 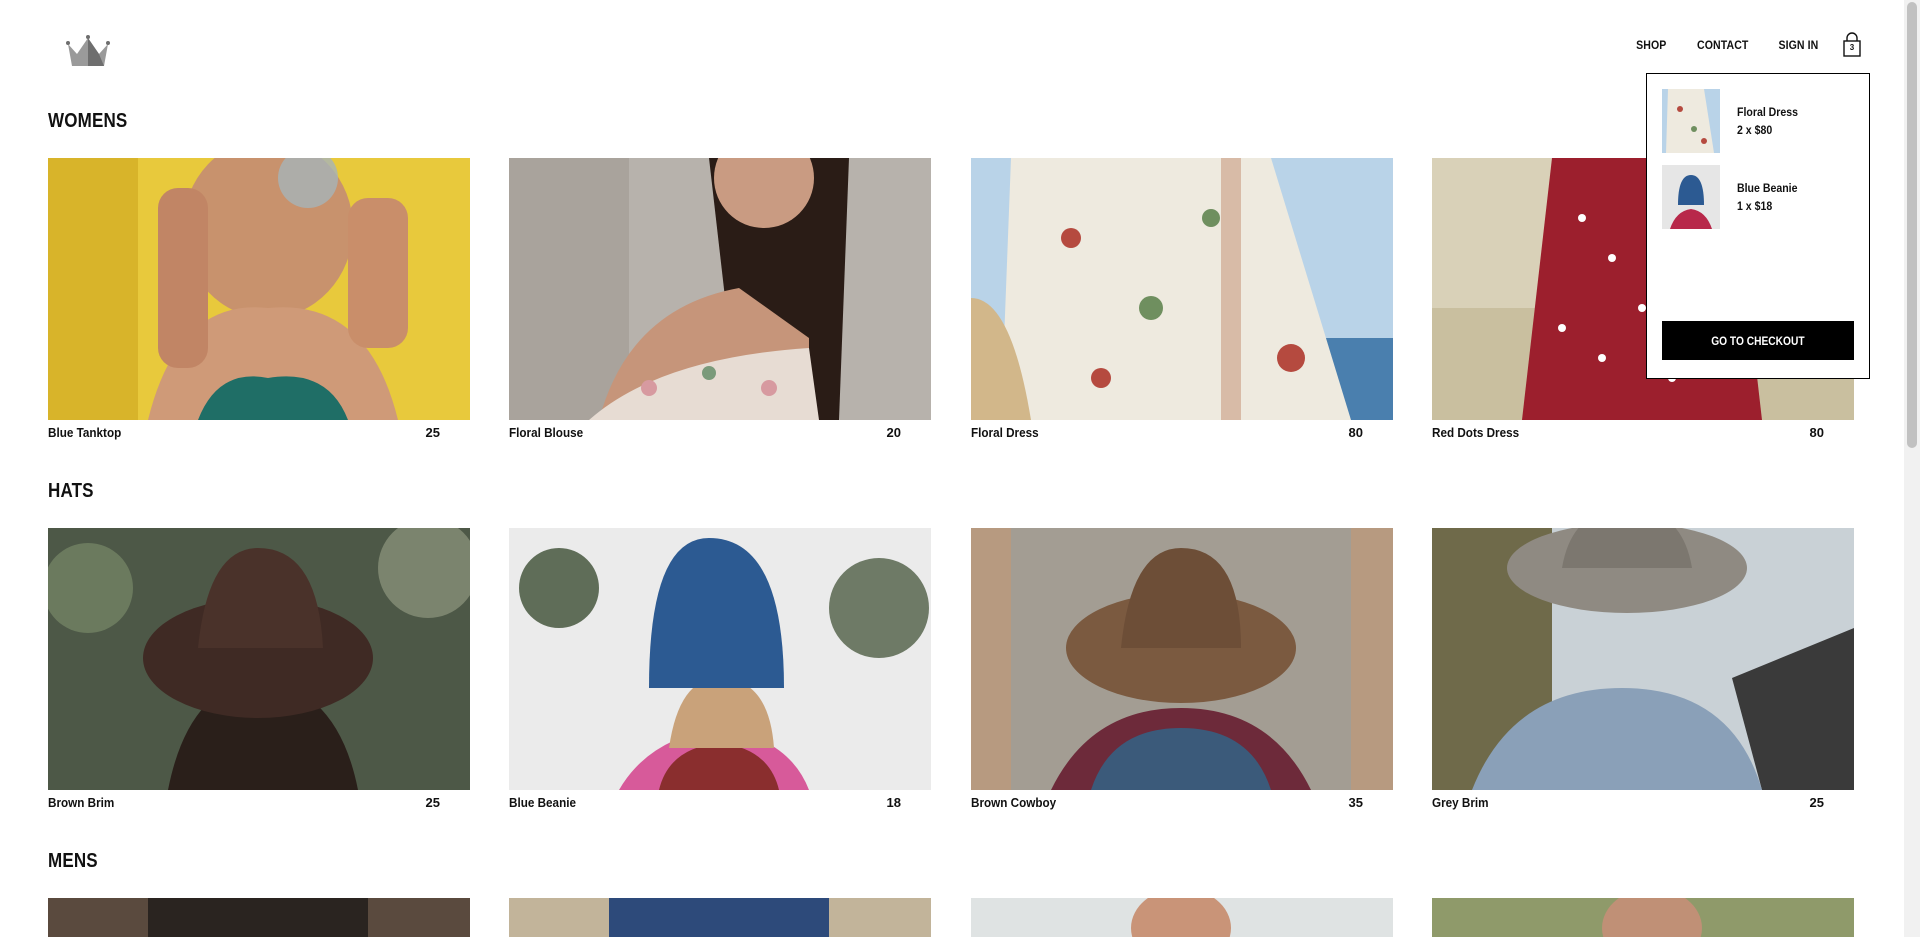 I want to click on product-name: Brown Cowboy, so click(x=1014, y=802).